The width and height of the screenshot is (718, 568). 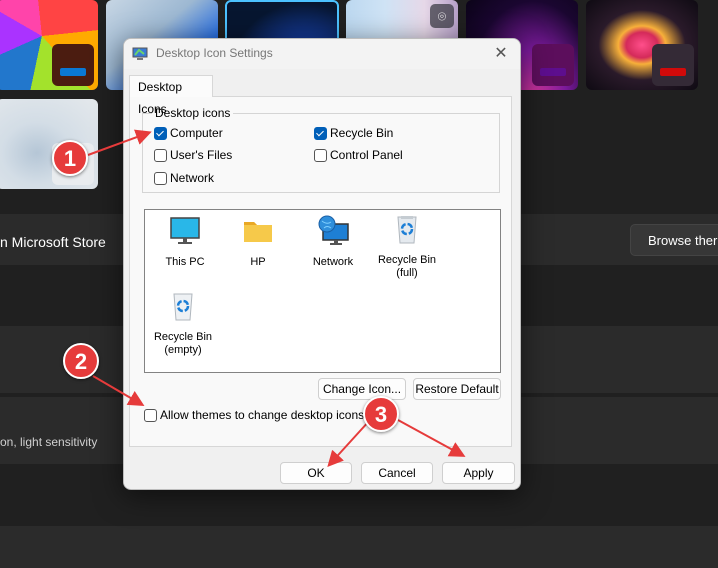 I want to click on annotation-marker-1: 1, so click(x=70, y=158).